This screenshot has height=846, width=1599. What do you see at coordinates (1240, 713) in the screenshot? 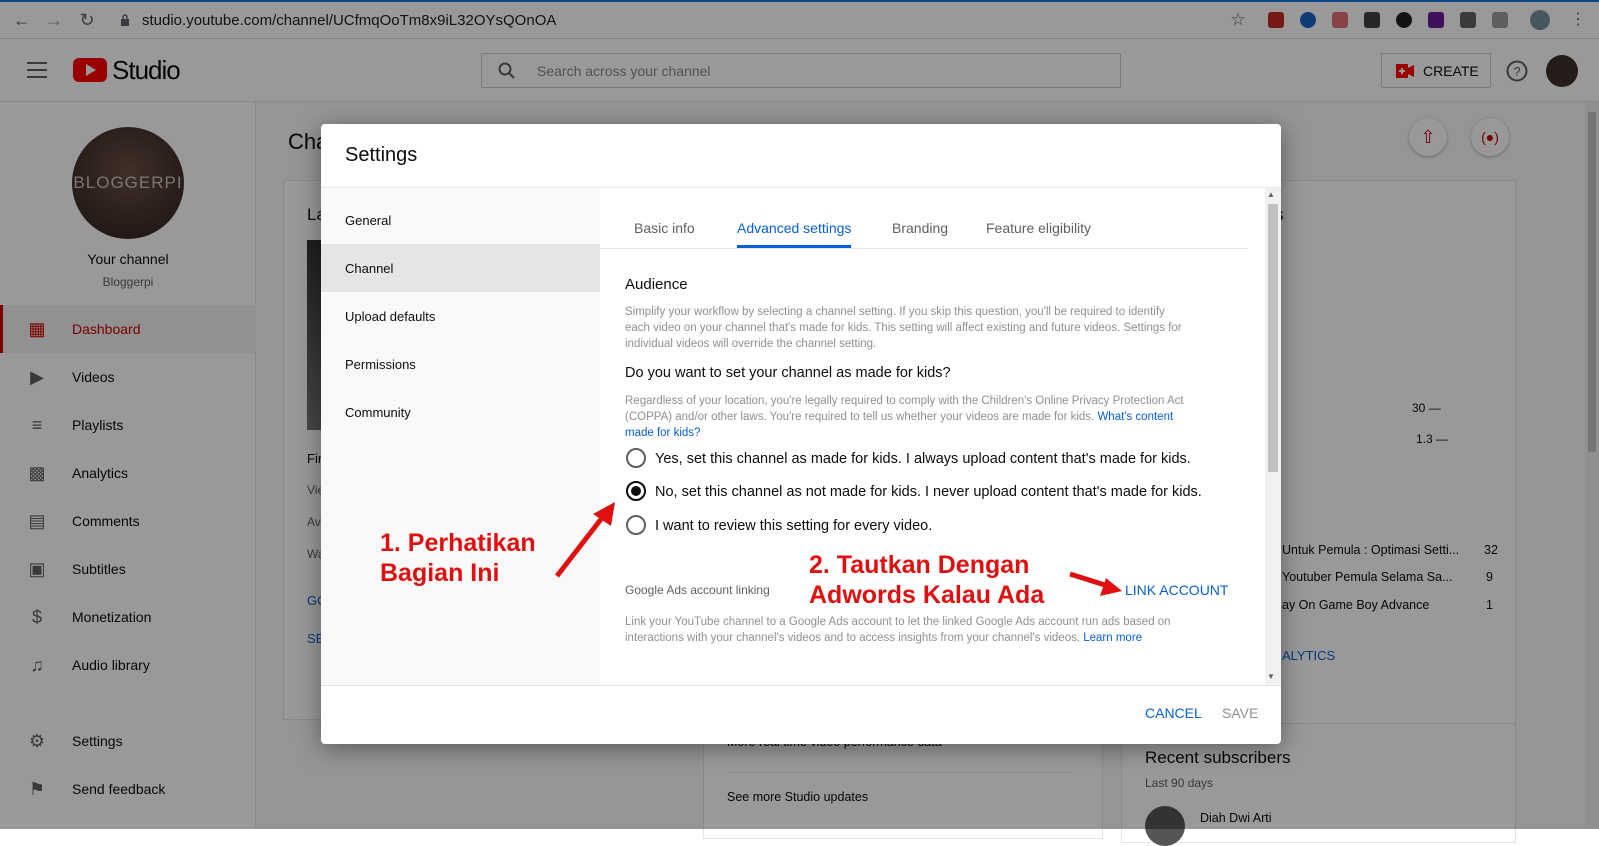
I see `save-button: SAVE` at bounding box center [1240, 713].